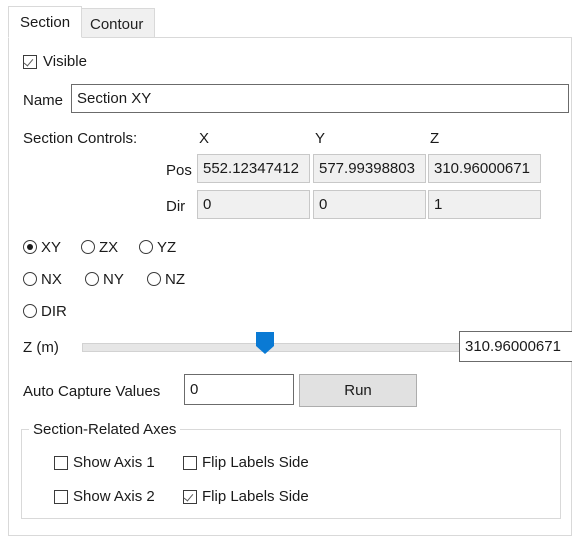  What do you see at coordinates (255, 462) in the screenshot?
I see `flip-labels-side-1-label: Flip Labels Side` at bounding box center [255, 462].